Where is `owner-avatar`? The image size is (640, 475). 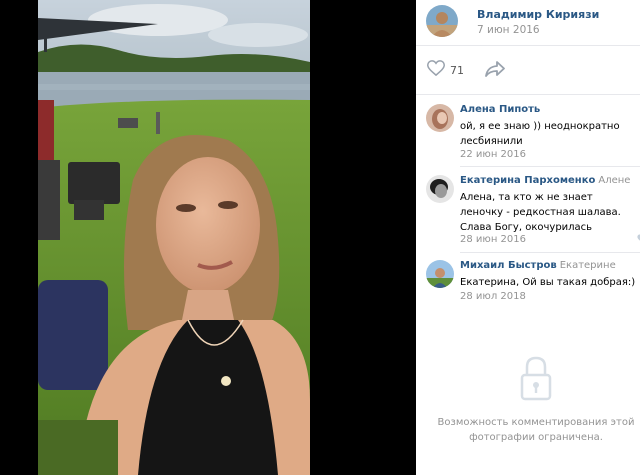 owner-avatar is located at coordinates (442, 21).